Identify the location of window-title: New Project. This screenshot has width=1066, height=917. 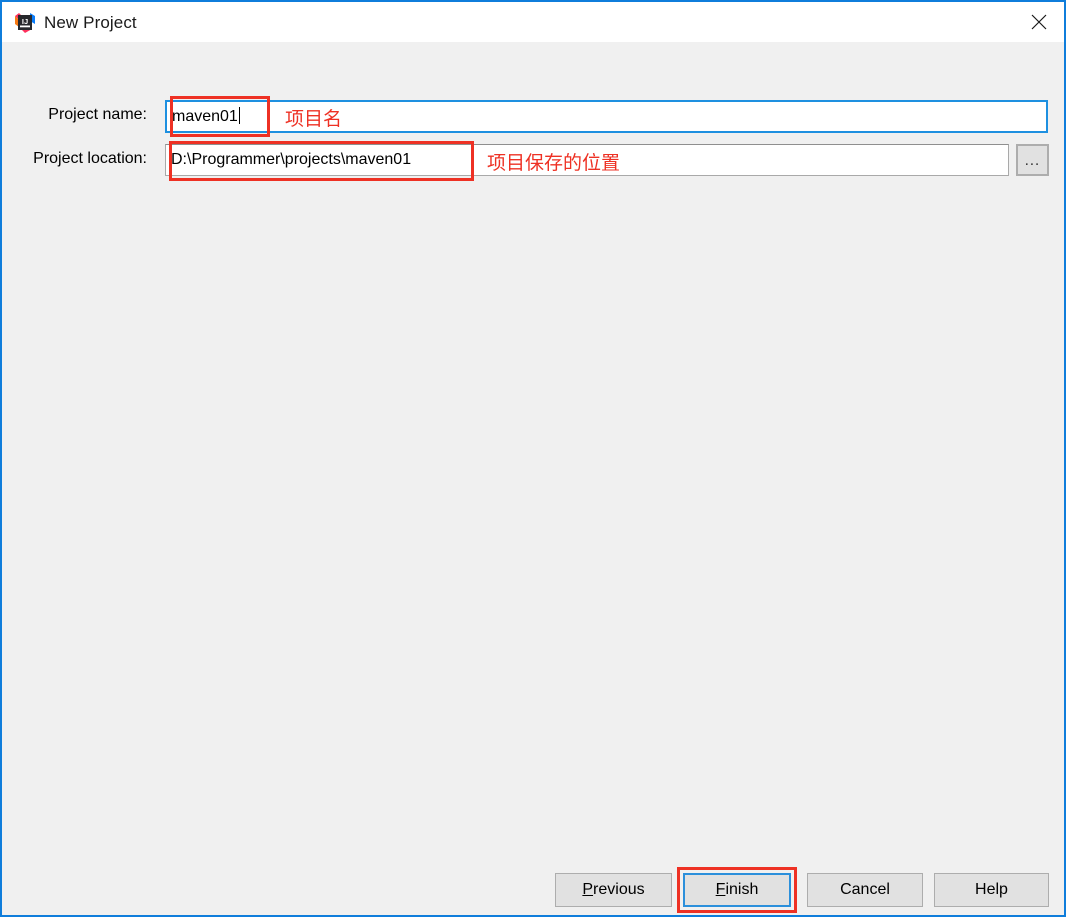
(90, 22).